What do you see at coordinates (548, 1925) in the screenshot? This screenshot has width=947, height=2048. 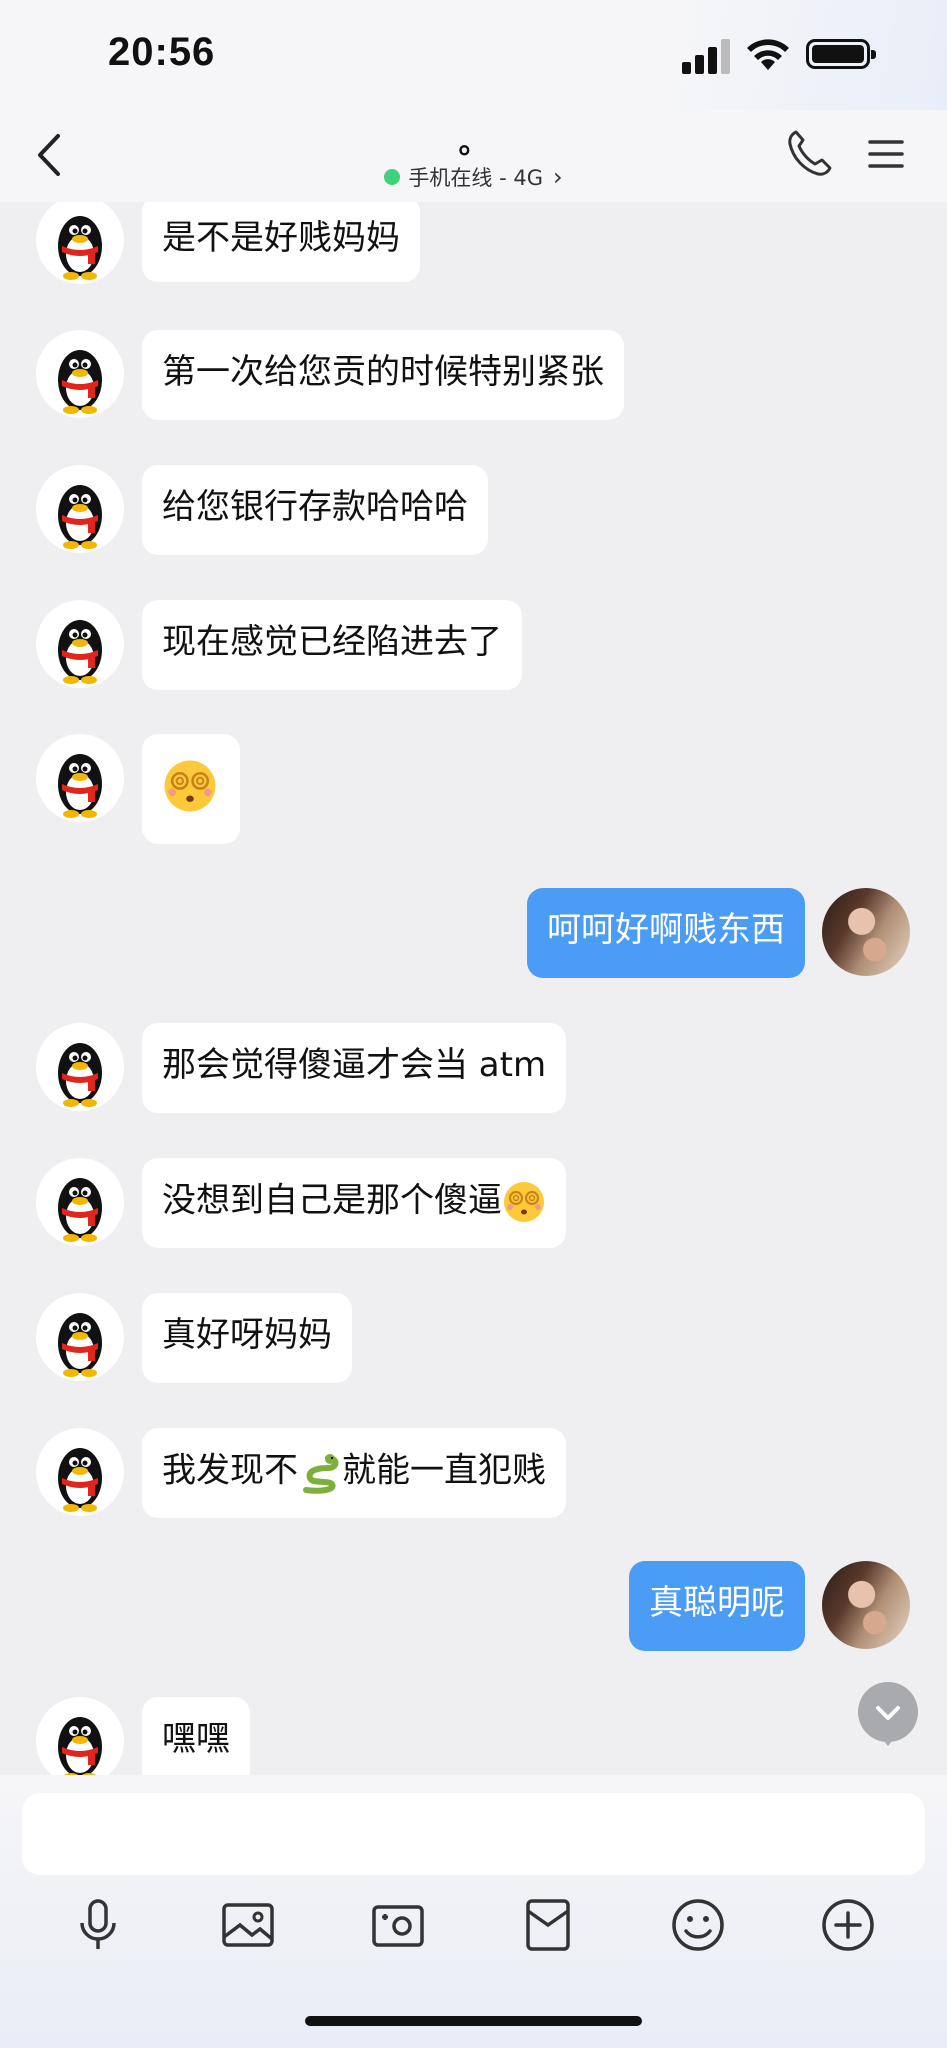 I see `red-packet-icon` at bounding box center [548, 1925].